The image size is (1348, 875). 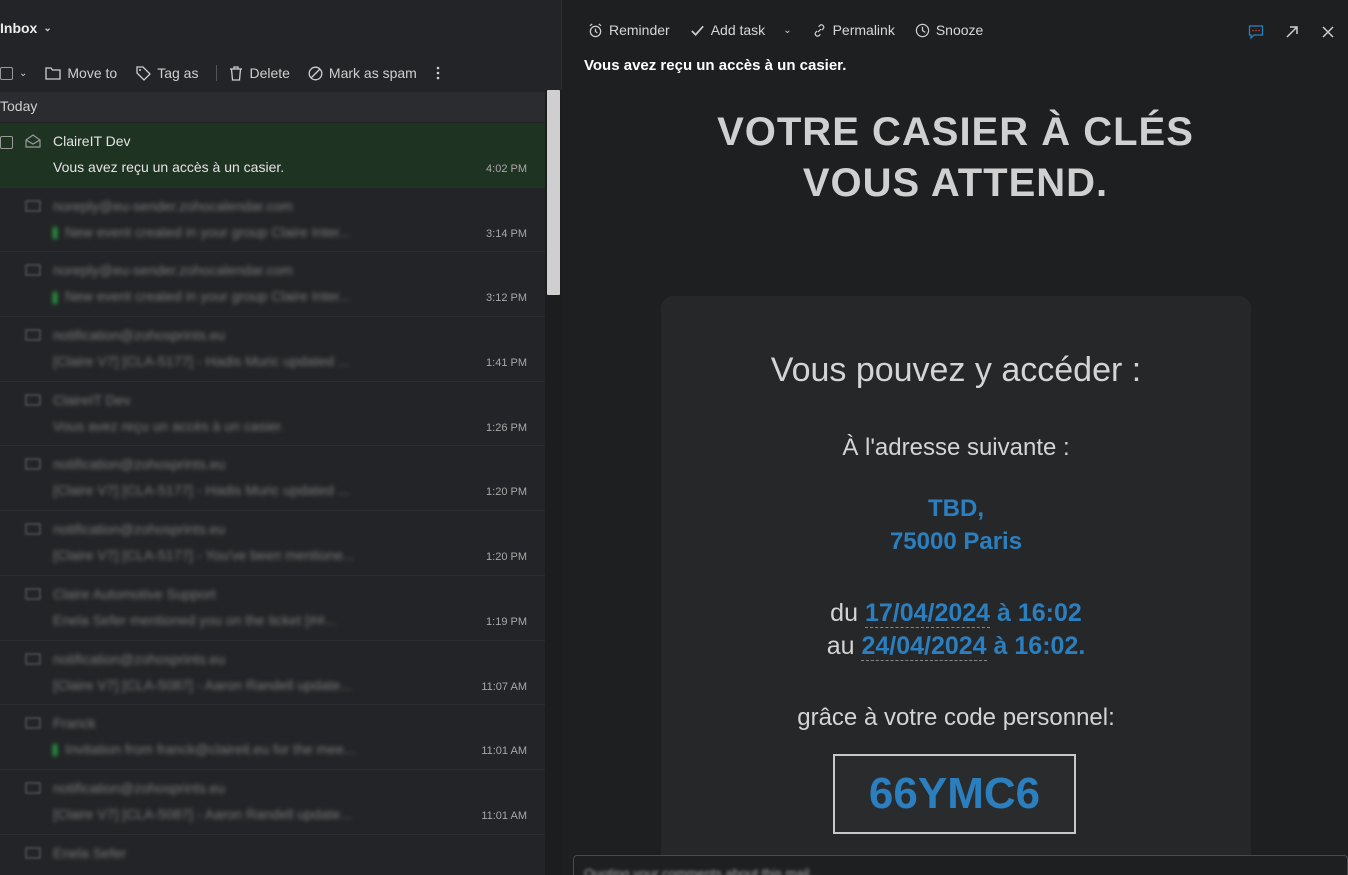 What do you see at coordinates (1039, 613) in the screenshot?
I see `start-time: à 16:02` at bounding box center [1039, 613].